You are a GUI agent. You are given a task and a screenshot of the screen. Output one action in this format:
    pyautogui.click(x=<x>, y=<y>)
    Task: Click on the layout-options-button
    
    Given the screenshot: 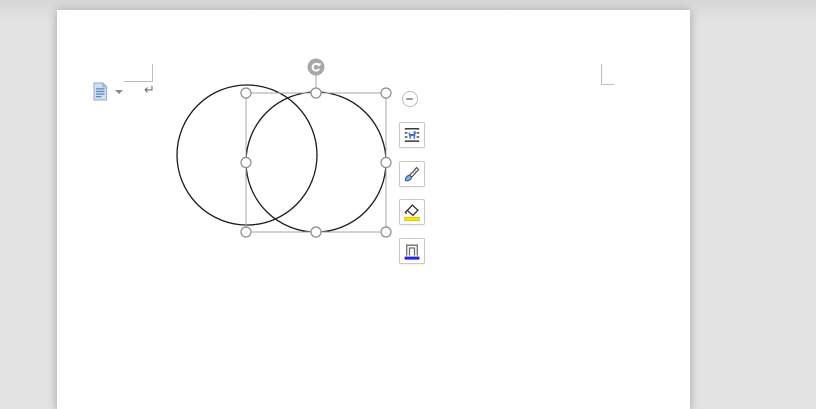 What is the action you would take?
    pyautogui.click(x=412, y=135)
    